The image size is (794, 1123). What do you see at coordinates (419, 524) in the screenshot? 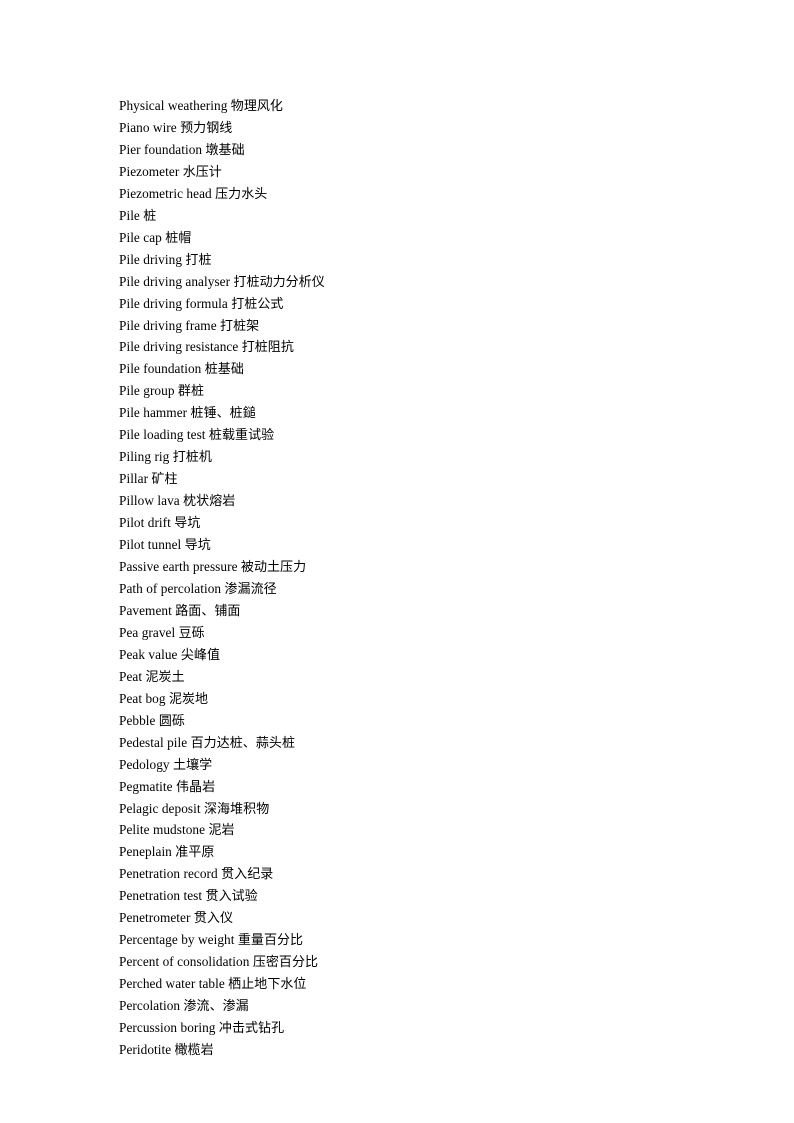
I see `glossary-entry: Pilot drift 导坑` at bounding box center [419, 524].